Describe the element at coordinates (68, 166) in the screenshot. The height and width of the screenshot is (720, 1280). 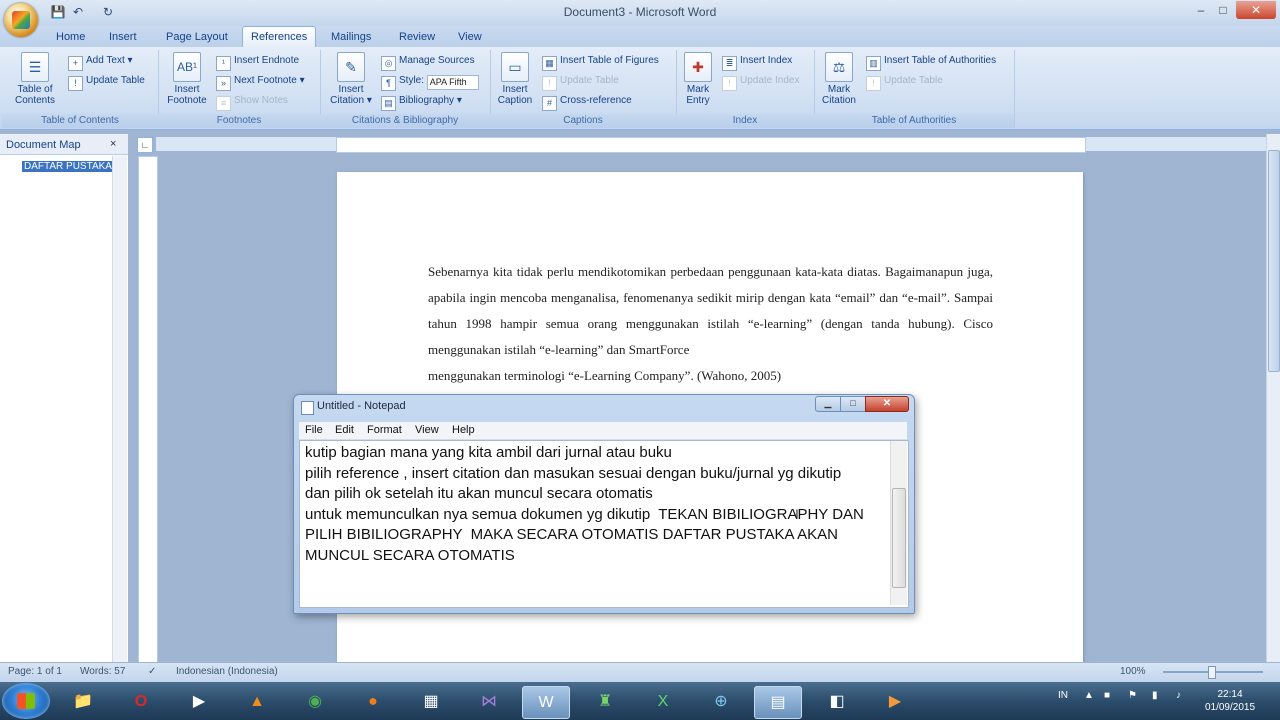
I see `document-map-item: DAFTAR PUSTAKA` at that location.